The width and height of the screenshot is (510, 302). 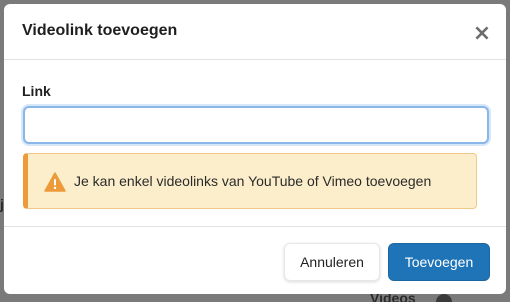 What do you see at coordinates (55, 182) in the screenshot?
I see `warning-icon` at bounding box center [55, 182].